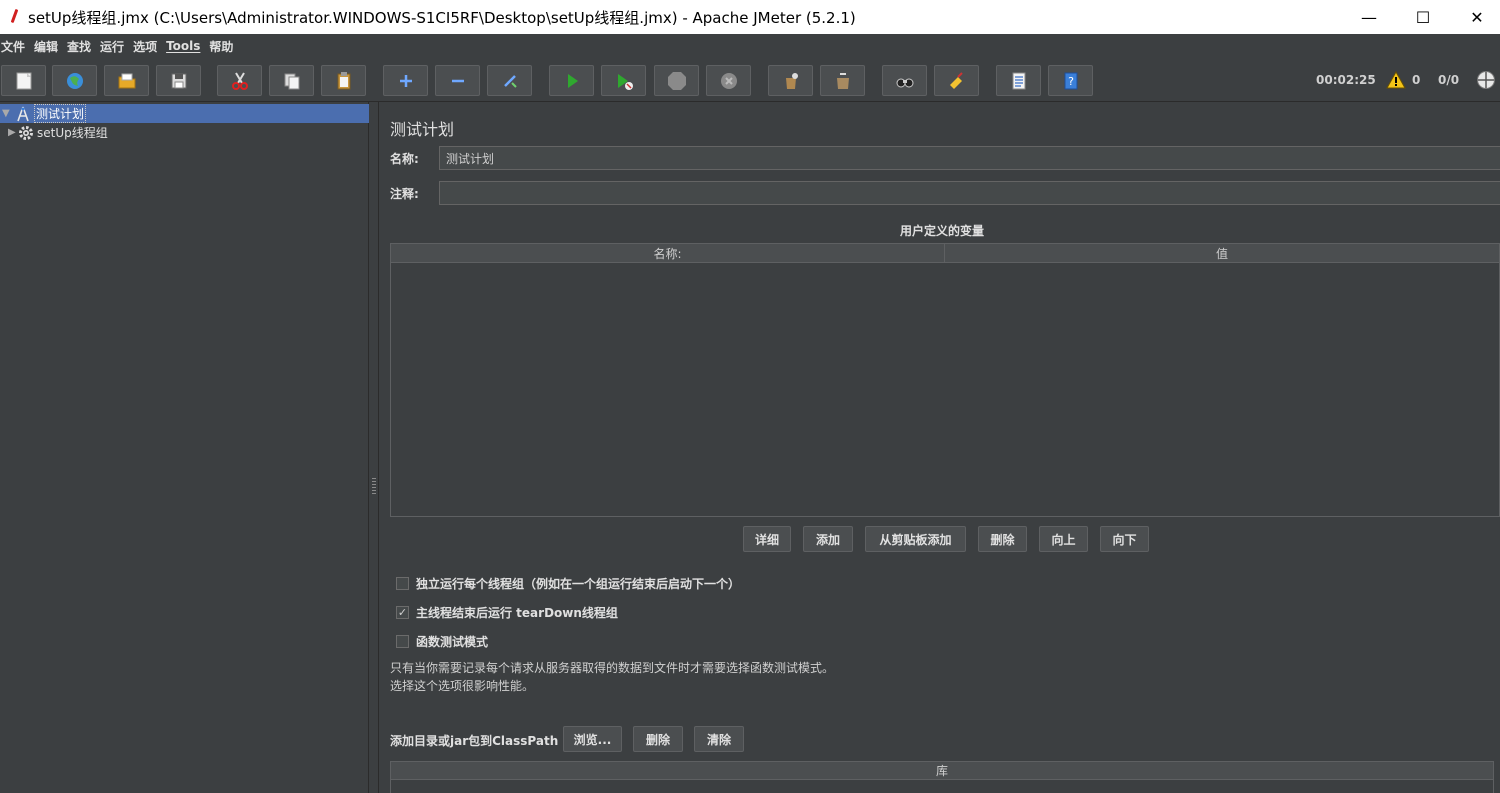 The height and width of the screenshot is (793, 1500). I want to click on add-button: 添加, so click(828, 539).